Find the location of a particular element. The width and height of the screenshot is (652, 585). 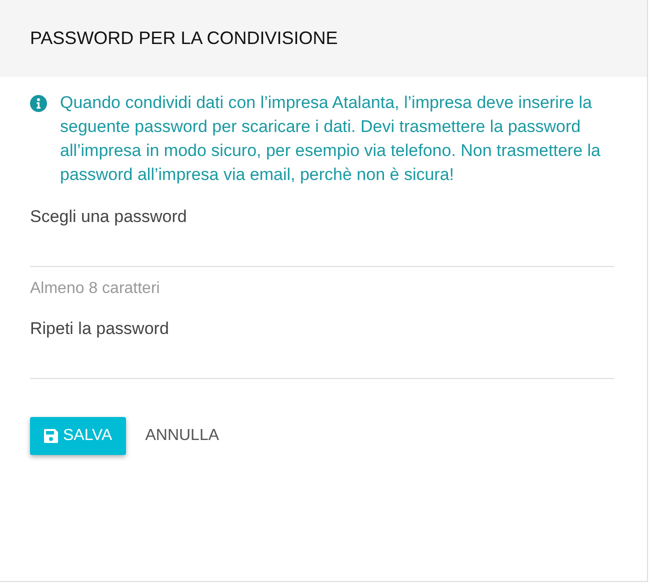

info-icon is located at coordinates (38, 103).